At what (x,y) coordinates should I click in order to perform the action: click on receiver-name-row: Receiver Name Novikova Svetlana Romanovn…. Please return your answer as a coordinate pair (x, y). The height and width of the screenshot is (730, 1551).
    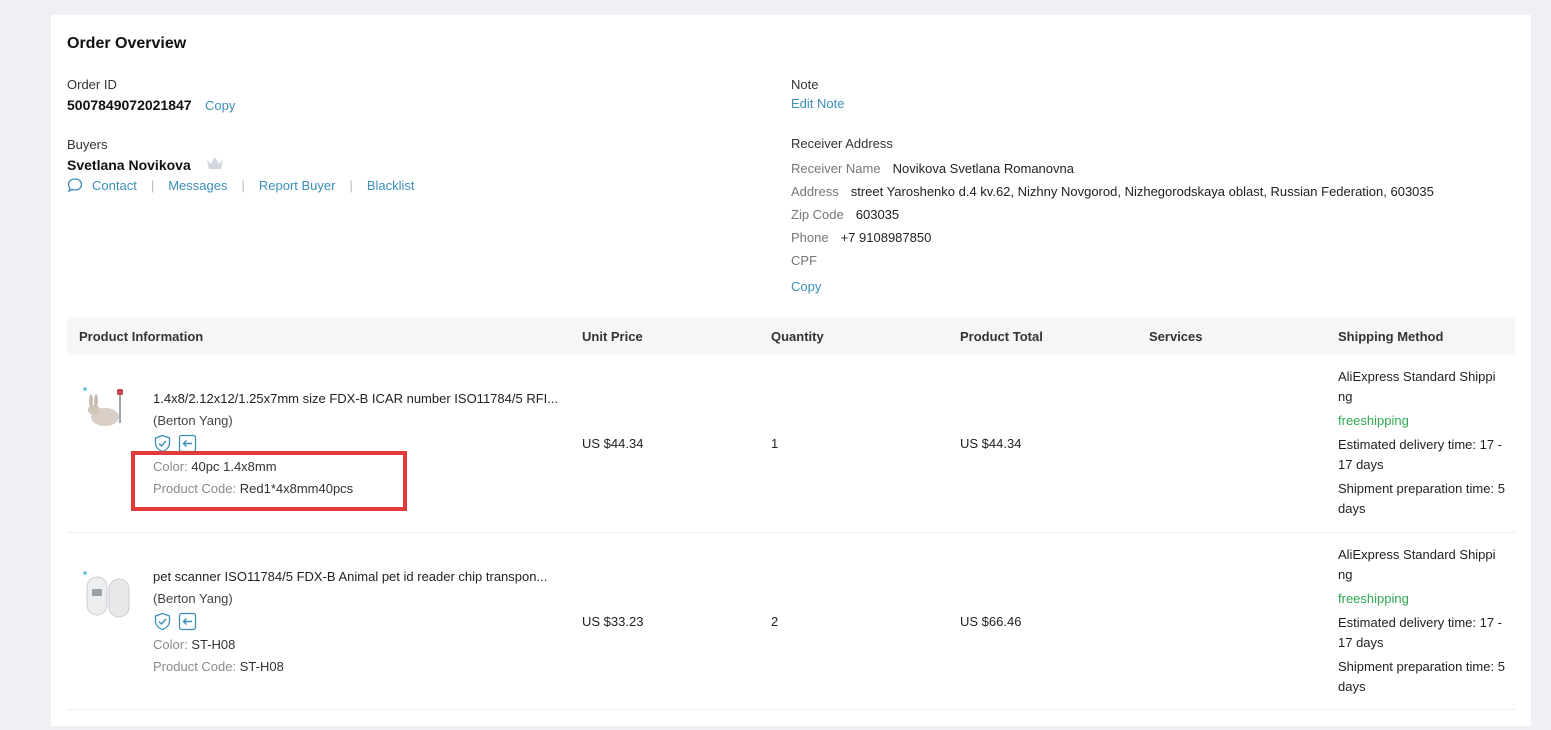
    Looking at the image, I should click on (932, 168).